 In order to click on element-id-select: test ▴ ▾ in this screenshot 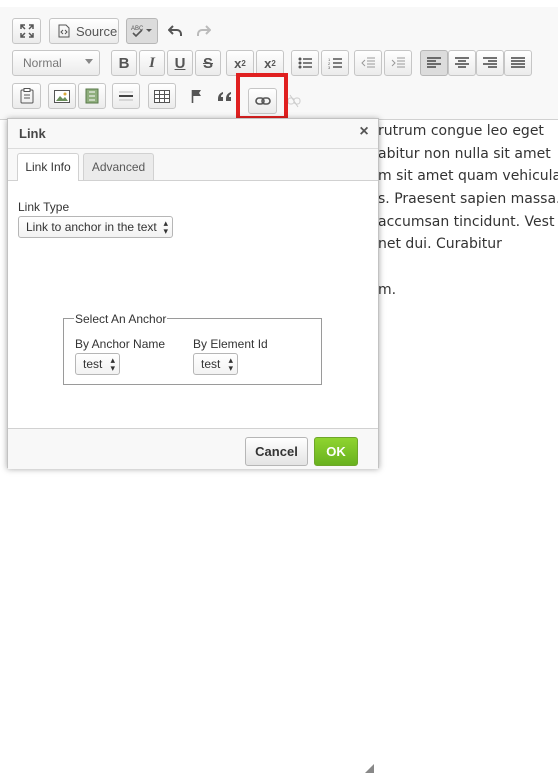, I will do `click(215, 364)`.